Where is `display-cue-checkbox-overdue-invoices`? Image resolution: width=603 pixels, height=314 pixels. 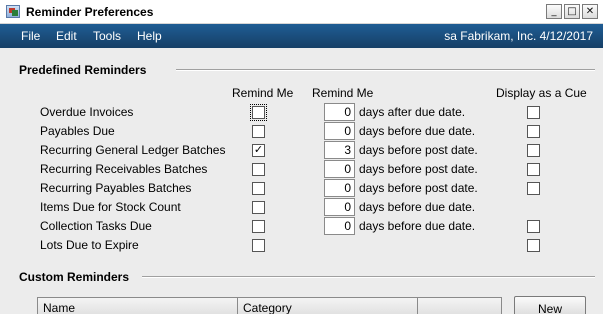
display-cue-checkbox-overdue-invoices is located at coordinates (533, 112).